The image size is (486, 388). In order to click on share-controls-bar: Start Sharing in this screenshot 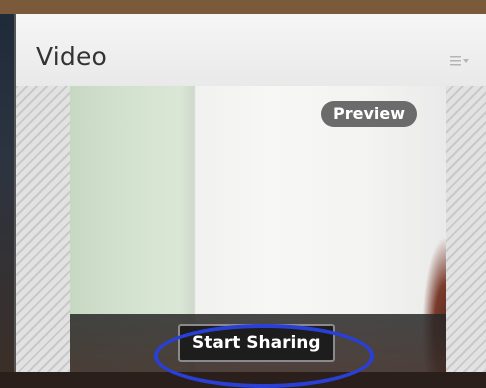, I will do `click(258, 343)`.